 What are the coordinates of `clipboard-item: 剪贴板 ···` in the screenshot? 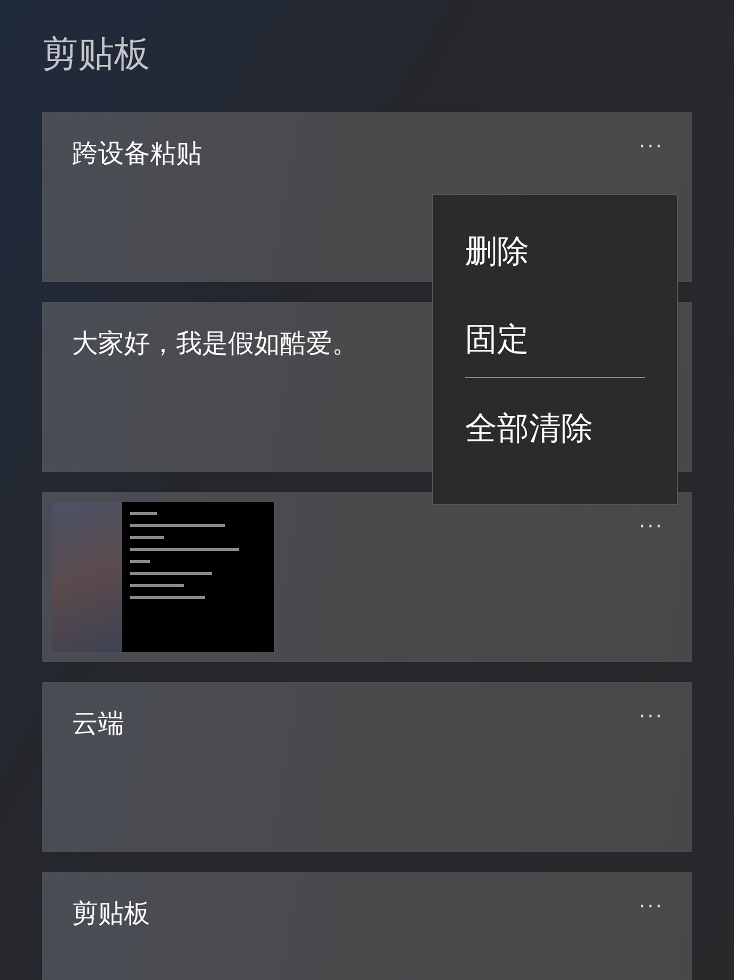 It's located at (367, 926).